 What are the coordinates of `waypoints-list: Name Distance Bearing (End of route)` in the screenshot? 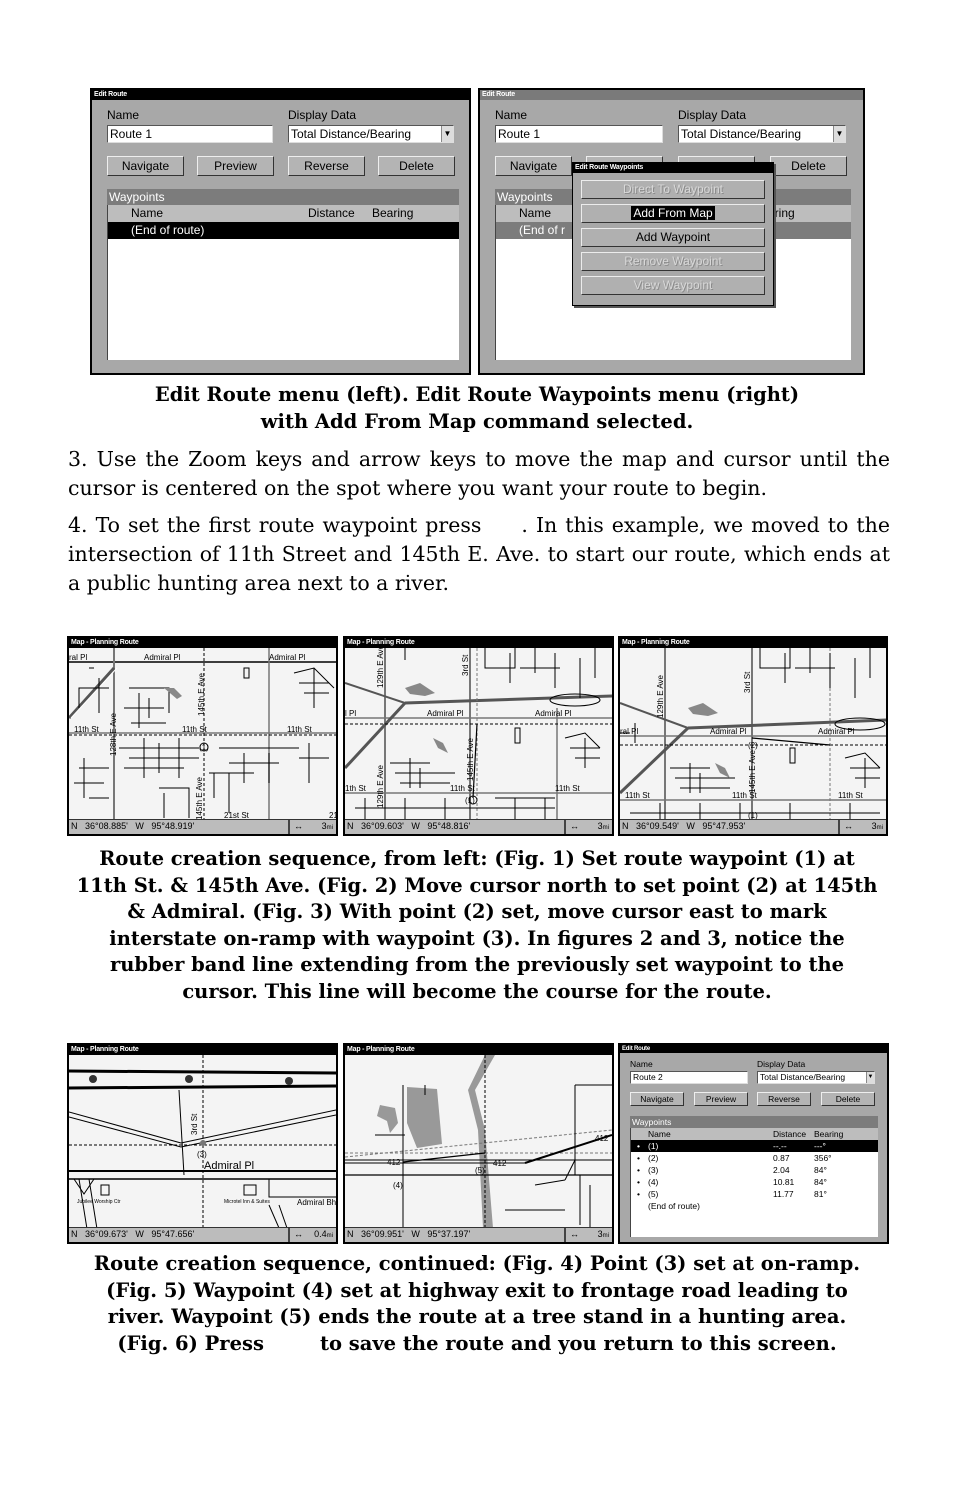 It's located at (283, 282).